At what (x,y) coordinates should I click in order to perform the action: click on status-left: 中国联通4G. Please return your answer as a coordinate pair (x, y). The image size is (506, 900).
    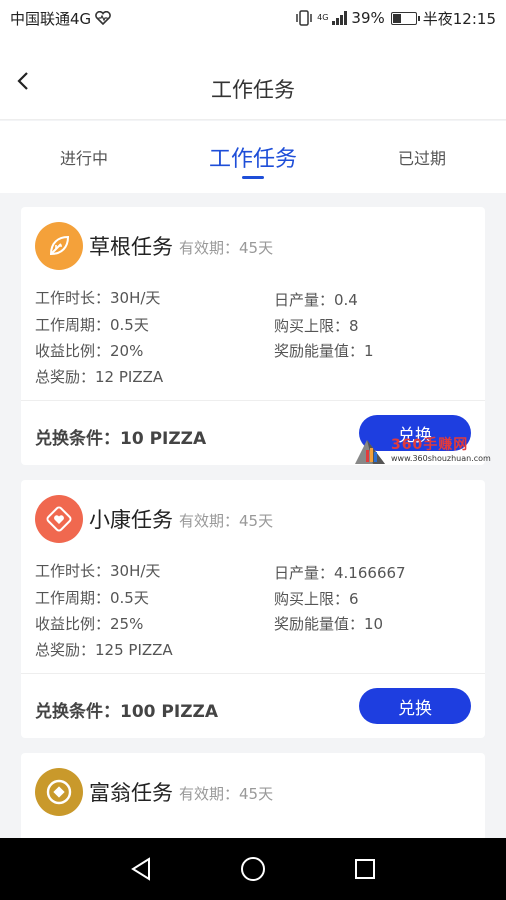
    Looking at the image, I should click on (60, 18).